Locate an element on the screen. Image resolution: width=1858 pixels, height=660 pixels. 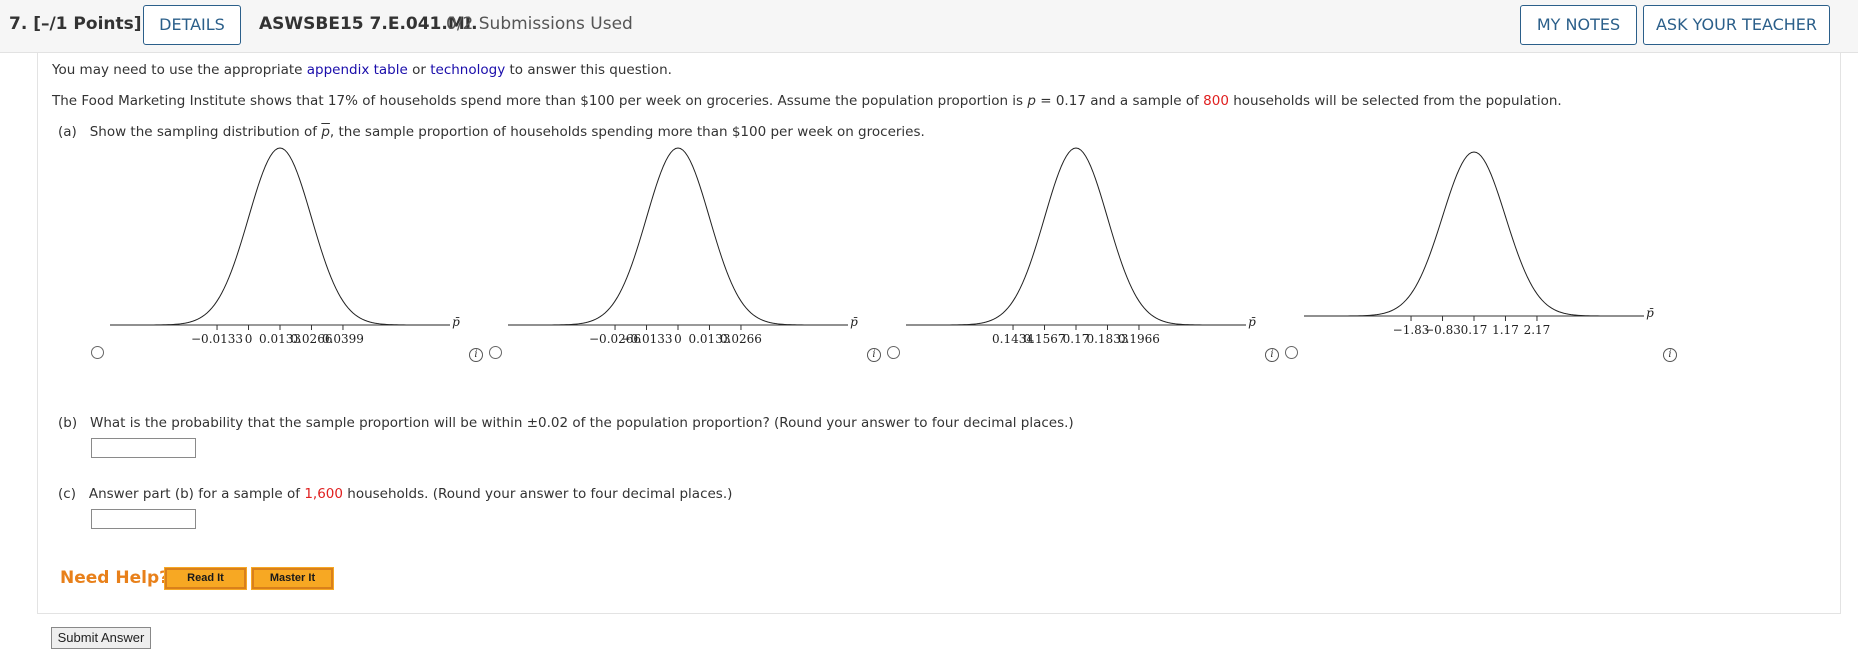
plot-svg-1: −0.0133 0 0.01330.02660.0399p̄ is located at coordinates (285, 246).